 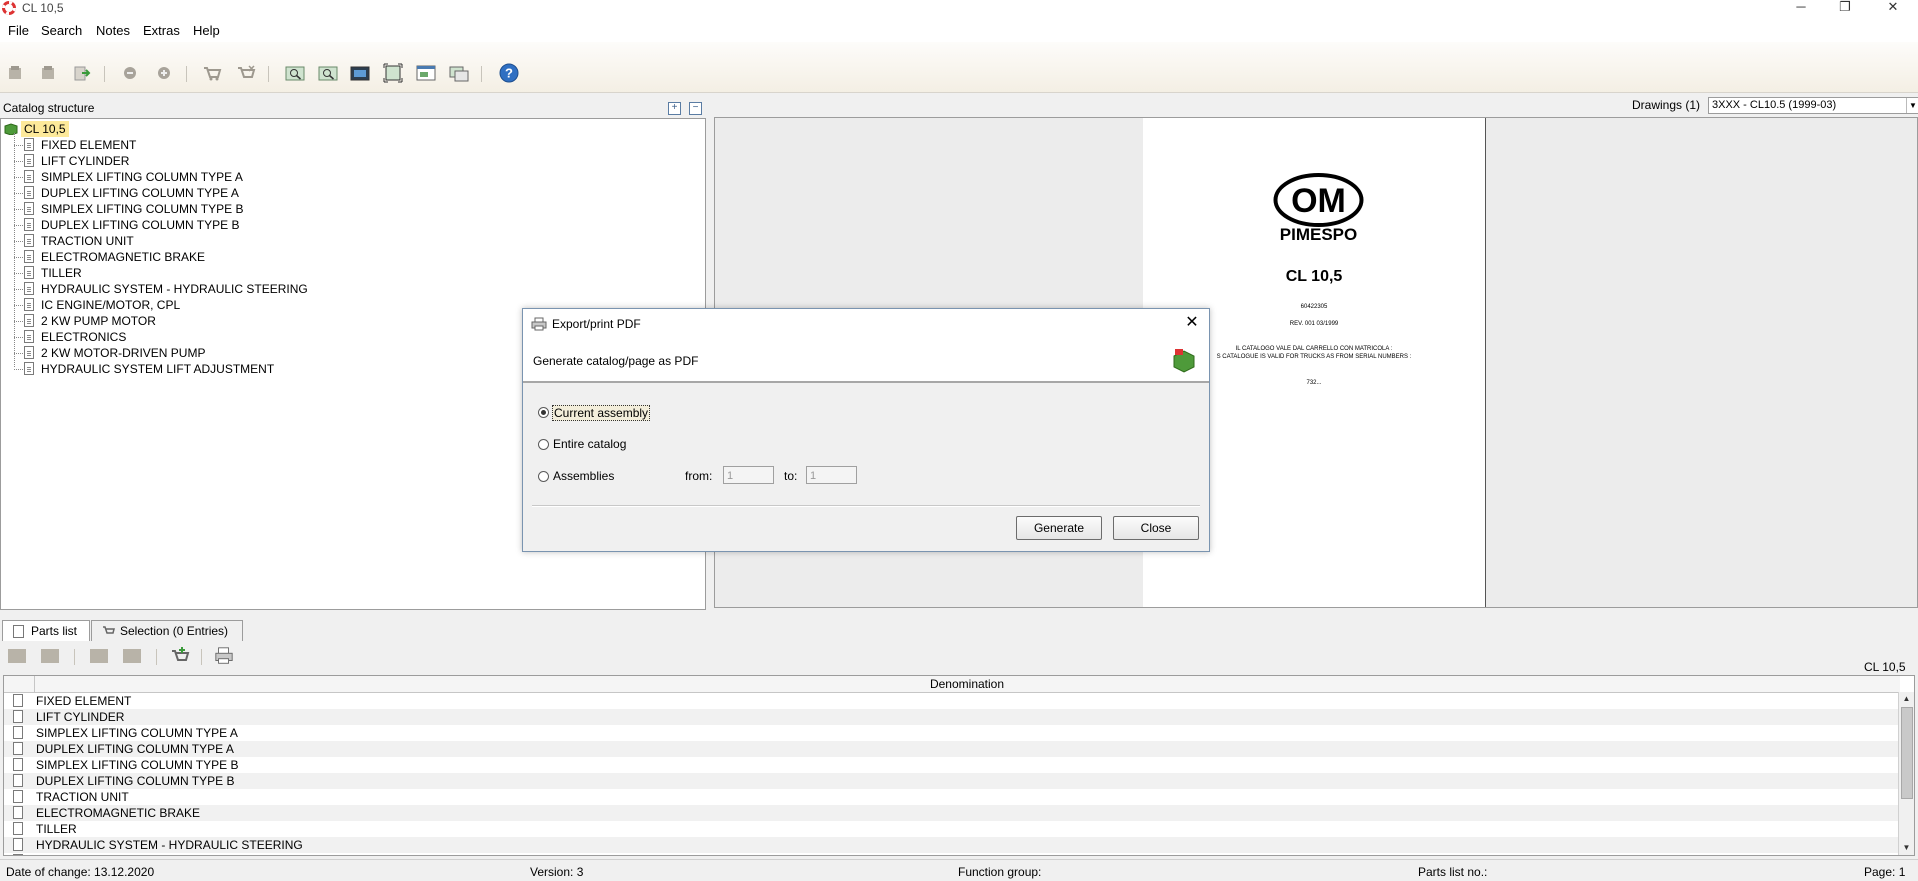 What do you see at coordinates (167, 630) in the screenshot?
I see `tab-selection: Selection (0 Entries)` at bounding box center [167, 630].